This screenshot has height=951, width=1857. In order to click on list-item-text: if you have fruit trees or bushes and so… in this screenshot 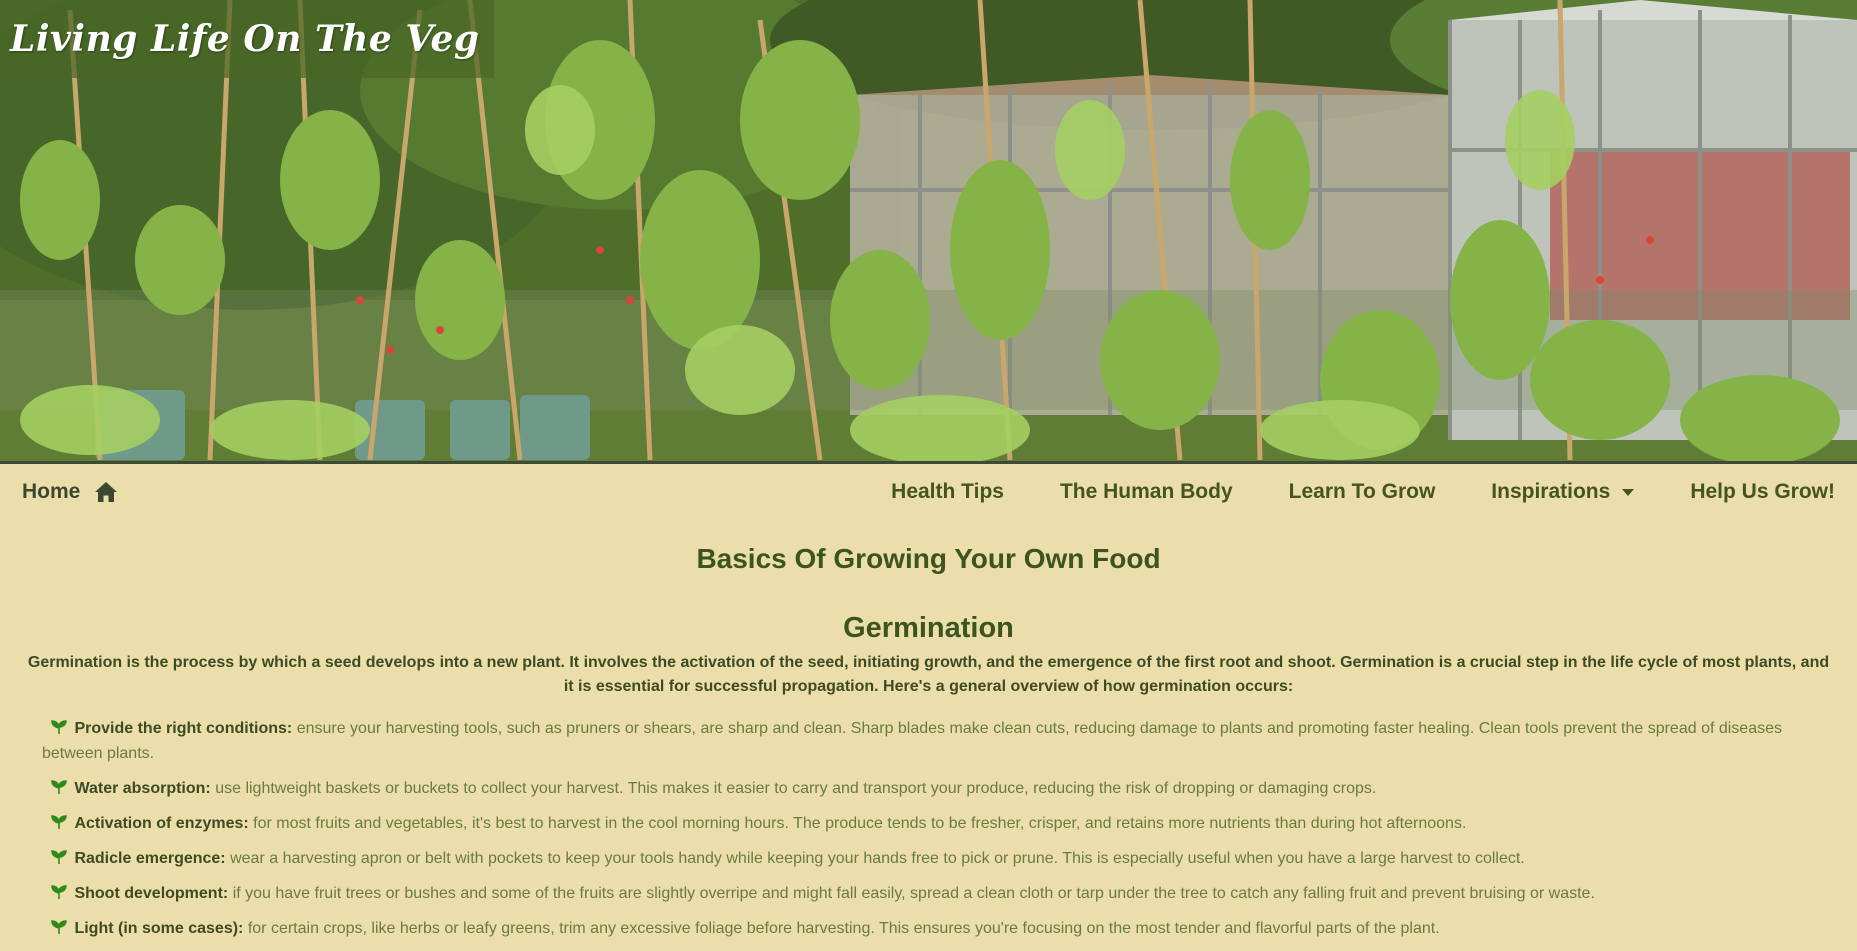, I will do `click(913, 894)`.